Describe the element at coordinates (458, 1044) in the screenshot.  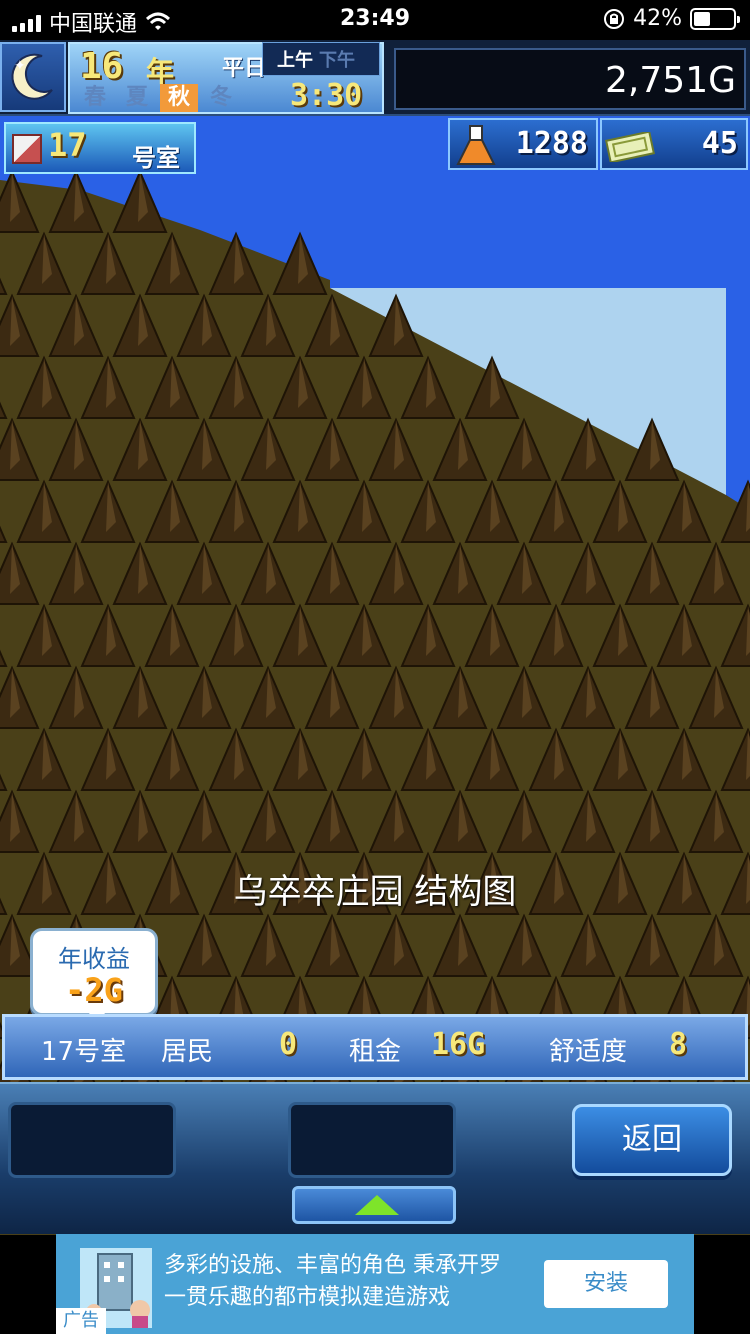
I see `info-rent-value: 16G` at that location.